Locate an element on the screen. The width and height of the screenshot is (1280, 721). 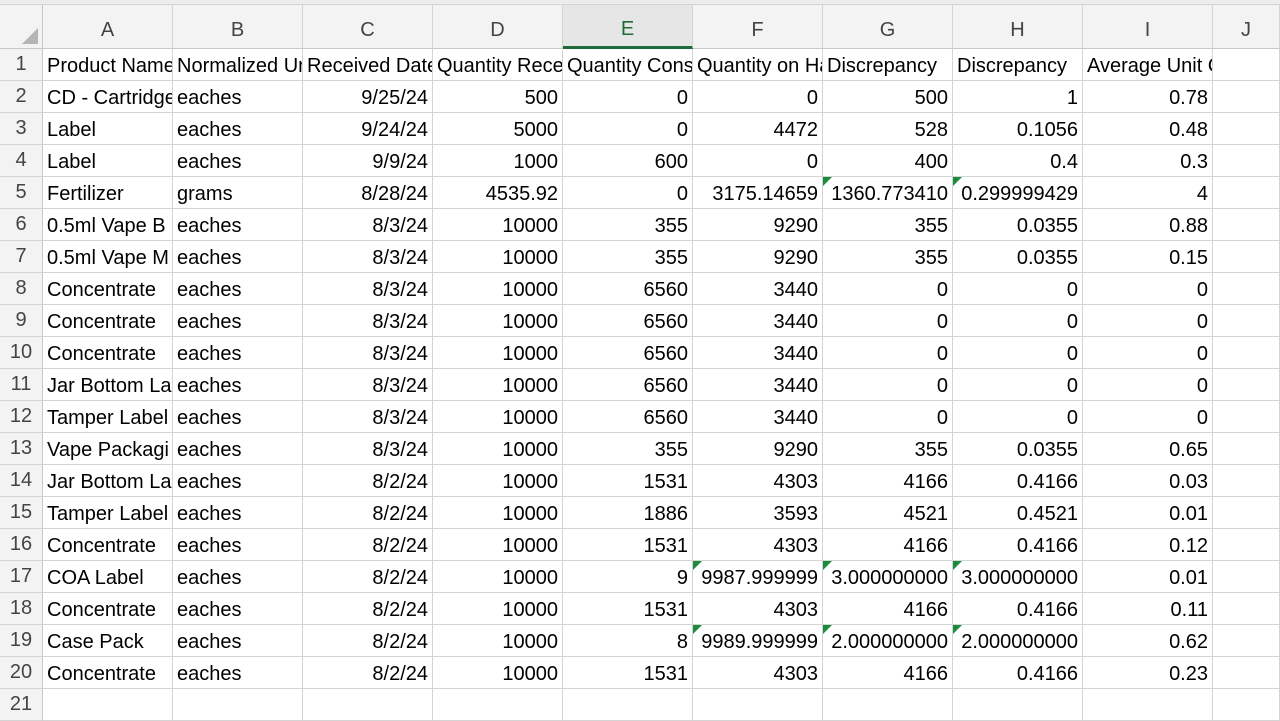
cell-b20: eaches is located at coordinates (238, 673).